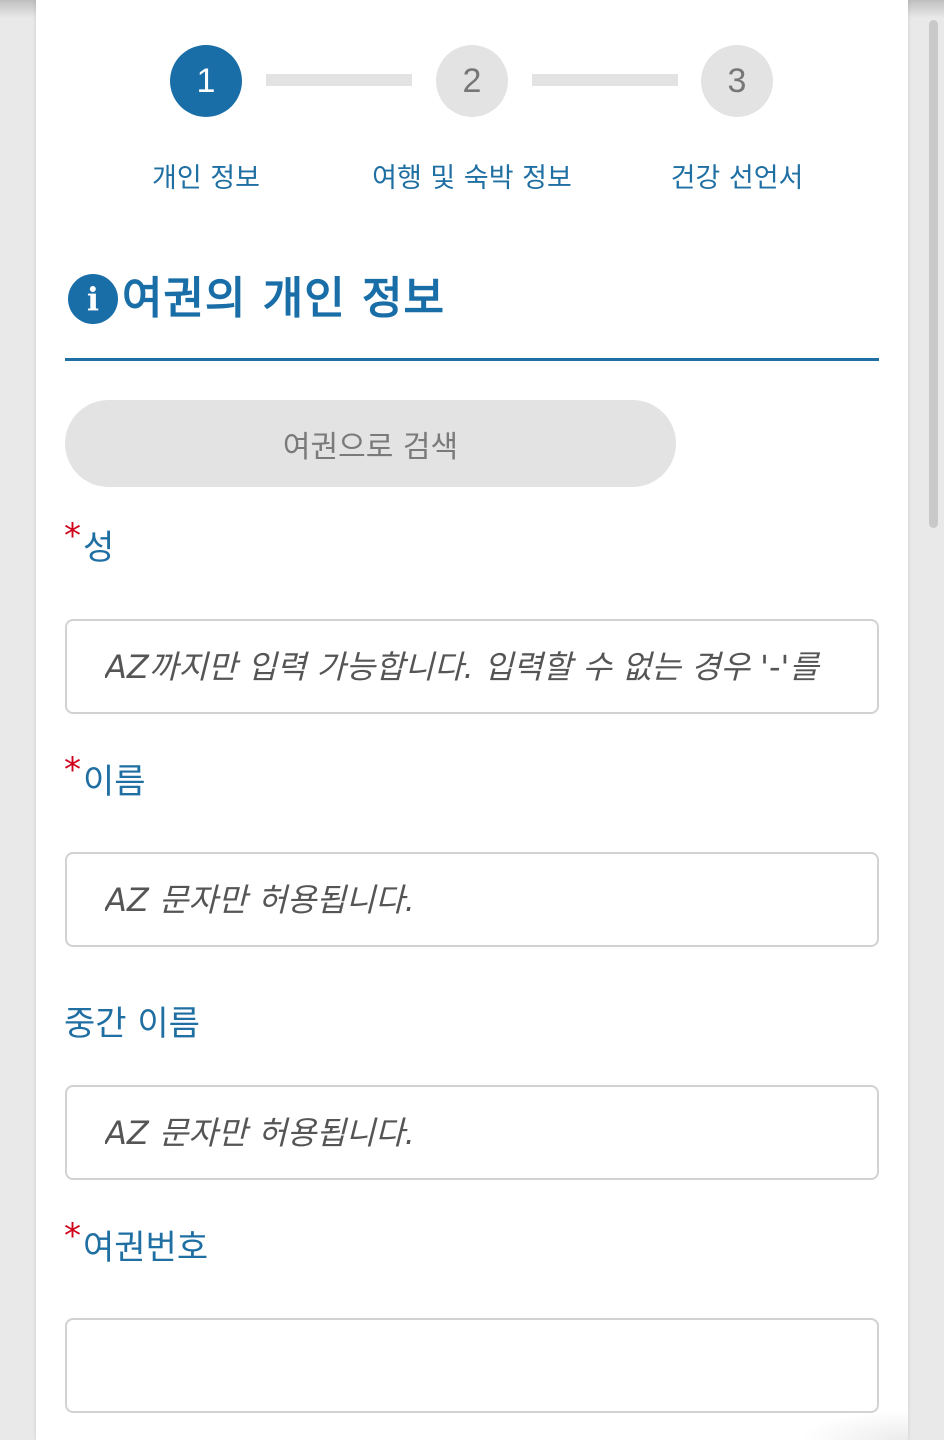 This screenshot has height=1440, width=944. I want to click on given-name-label: *이름, so click(105, 776).